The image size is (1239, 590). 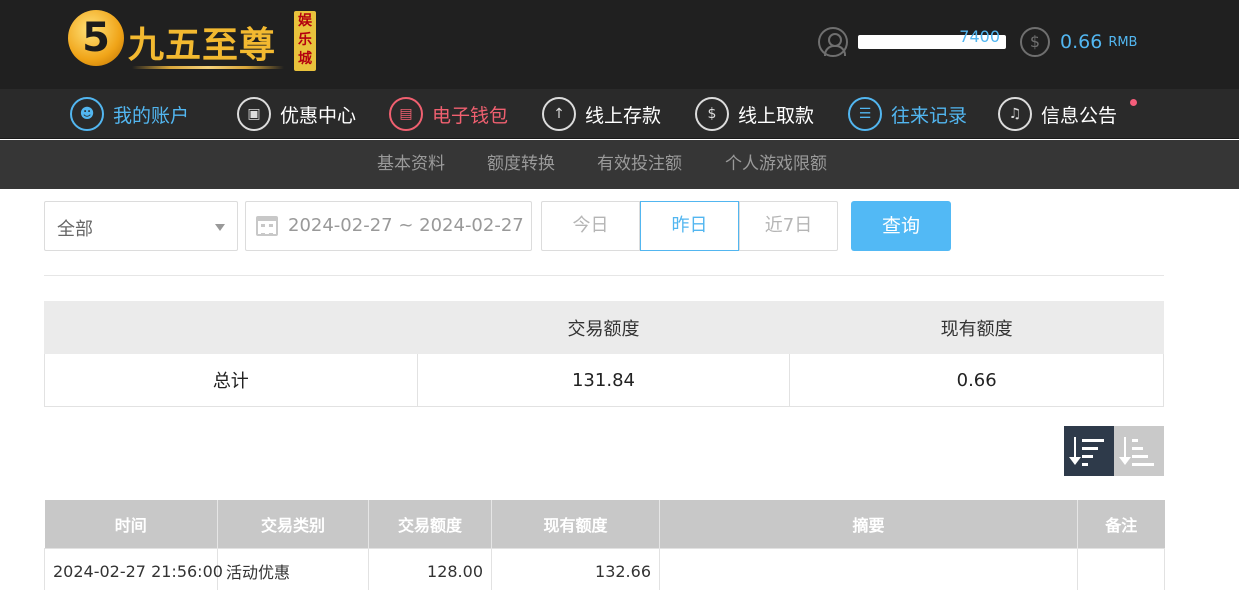 I want to click on nav-online-deposit: ↑ 线上存款, so click(x=601, y=114).